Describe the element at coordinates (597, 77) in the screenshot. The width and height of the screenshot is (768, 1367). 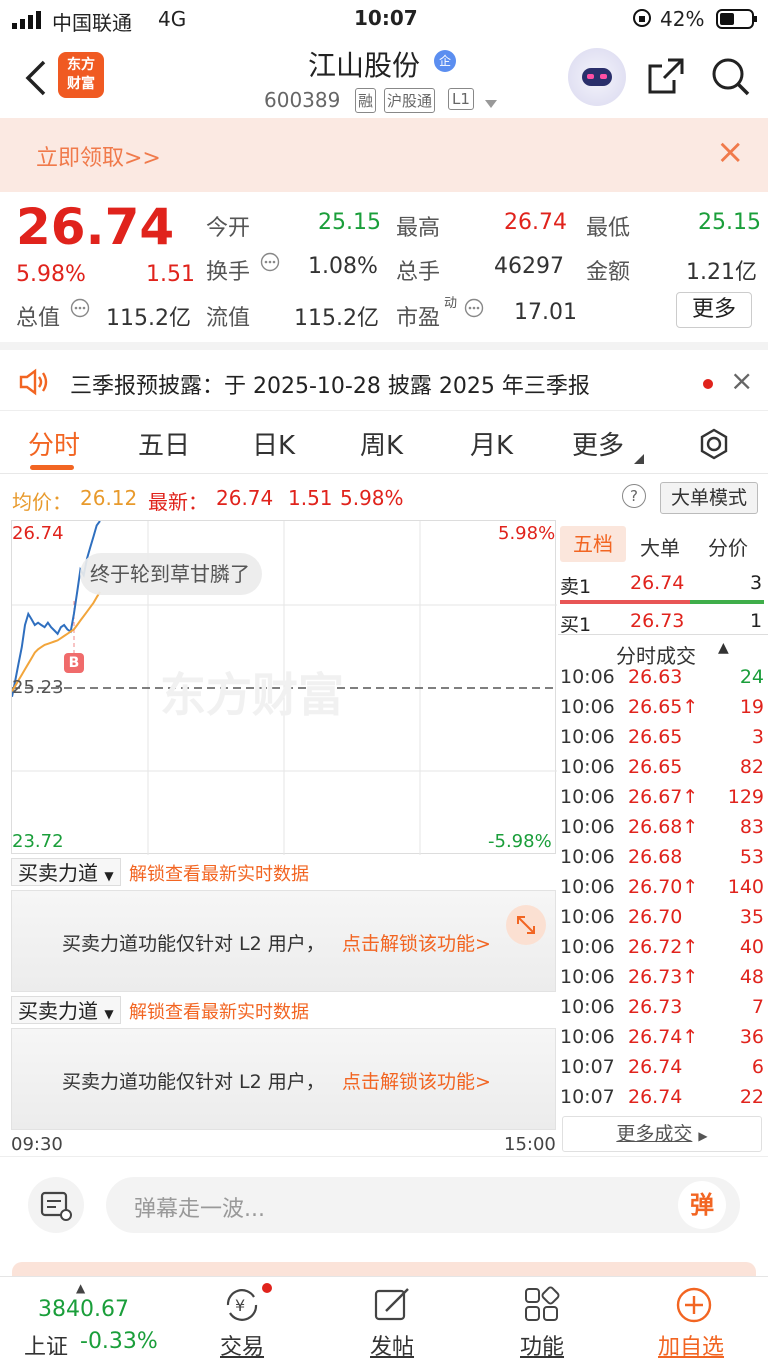
I see `assistant-avatar` at that location.